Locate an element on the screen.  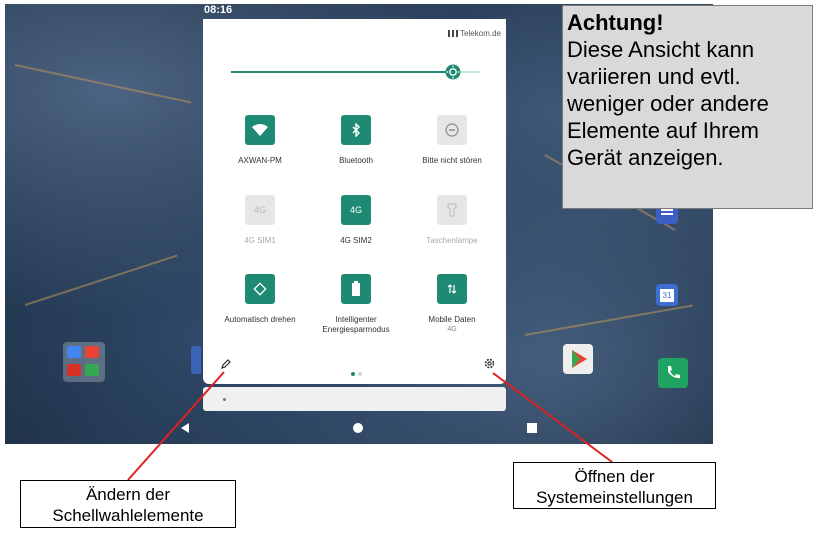
settings-callout: Öffnen der Systemeinstellungen is located at coordinates (614, 485).